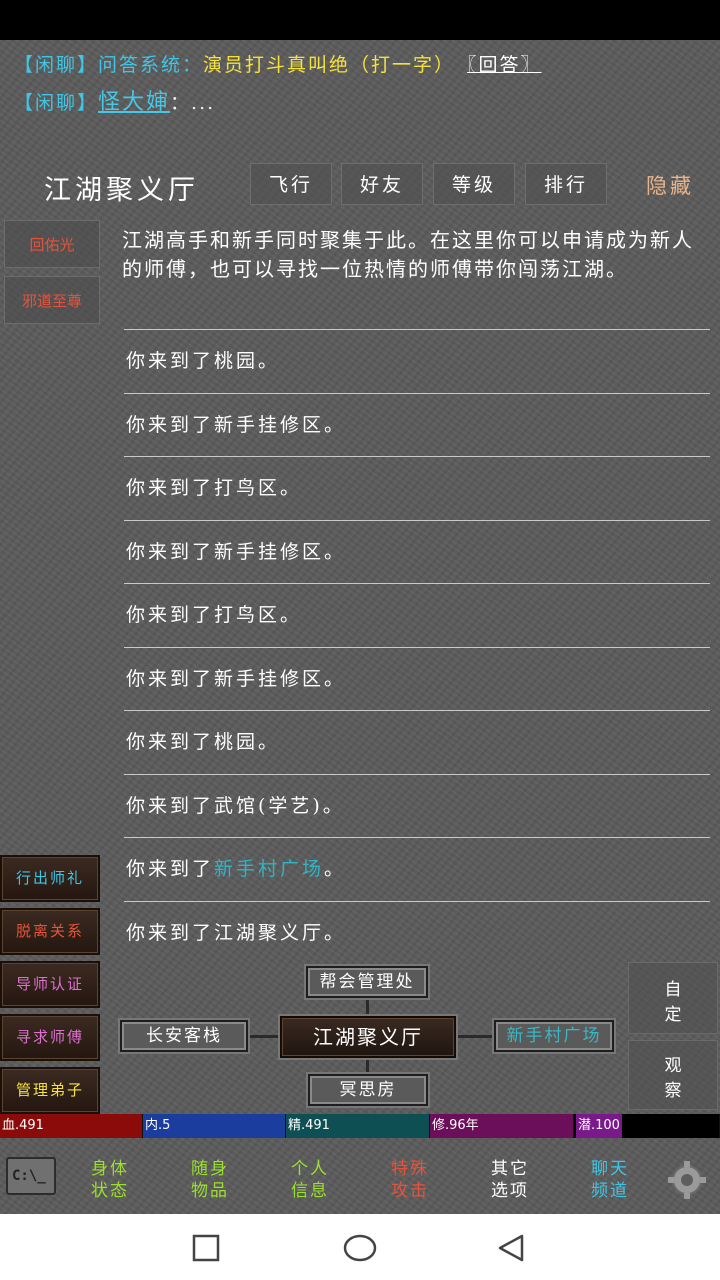 The height and width of the screenshot is (1280, 720). What do you see at coordinates (50, 931) in the screenshot?
I see `mentor-action-button: 脱离关系` at bounding box center [50, 931].